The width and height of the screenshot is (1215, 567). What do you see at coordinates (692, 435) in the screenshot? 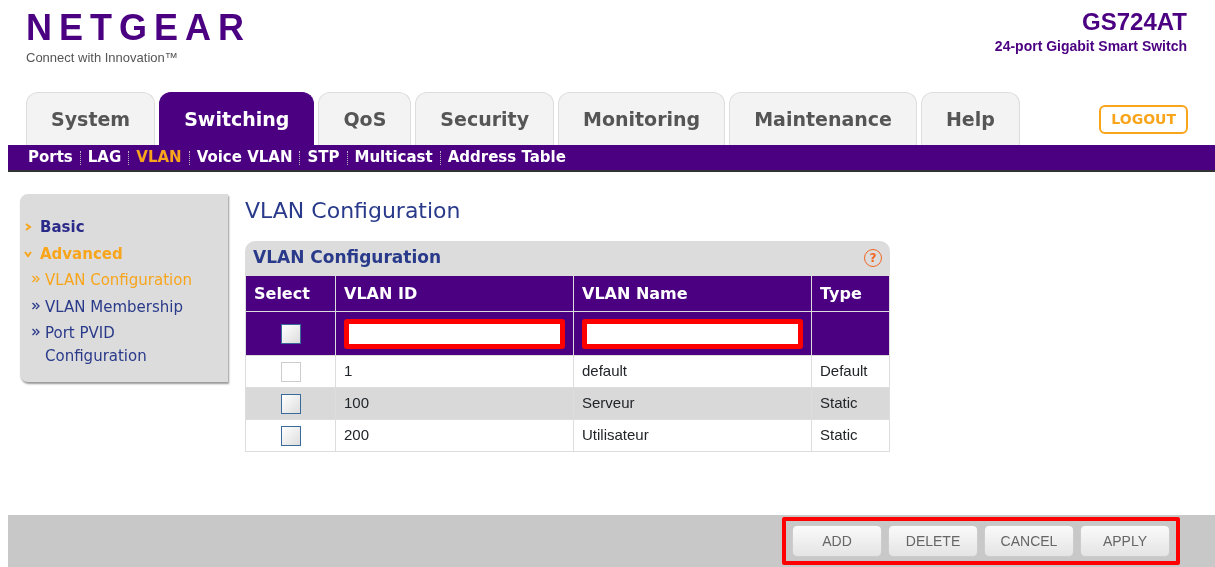
I see `table-cell: Utilisateur` at bounding box center [692, 435].